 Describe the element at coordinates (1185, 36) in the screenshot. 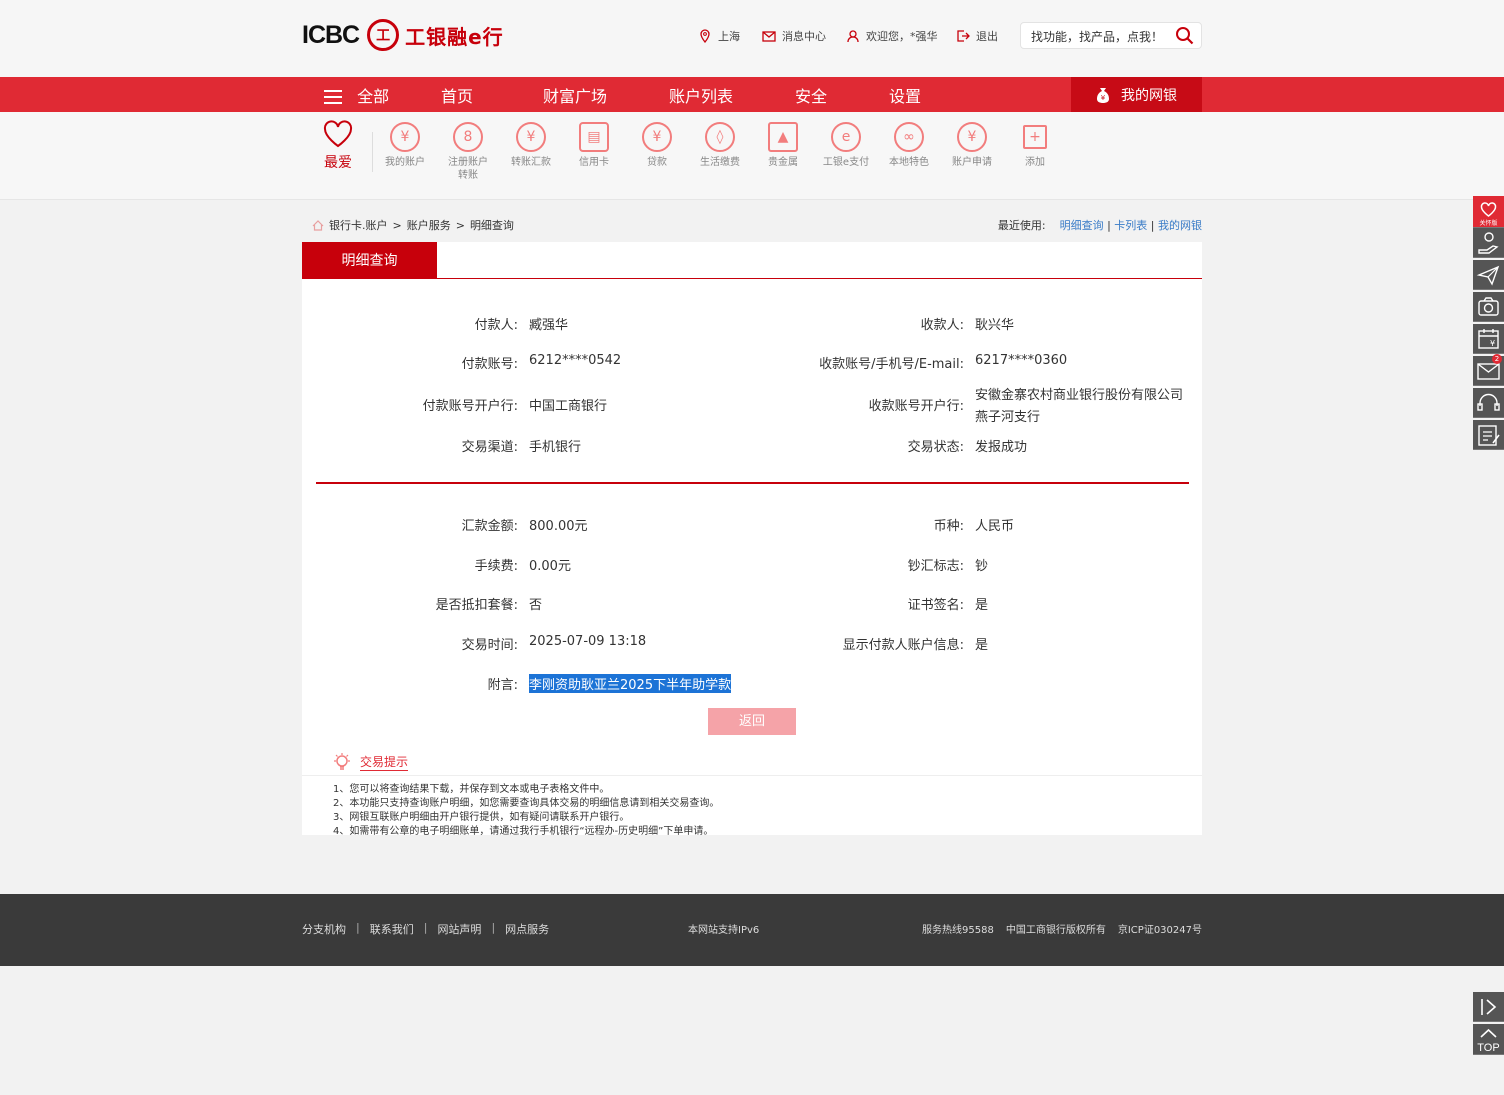

I see `search-icon` at that location.